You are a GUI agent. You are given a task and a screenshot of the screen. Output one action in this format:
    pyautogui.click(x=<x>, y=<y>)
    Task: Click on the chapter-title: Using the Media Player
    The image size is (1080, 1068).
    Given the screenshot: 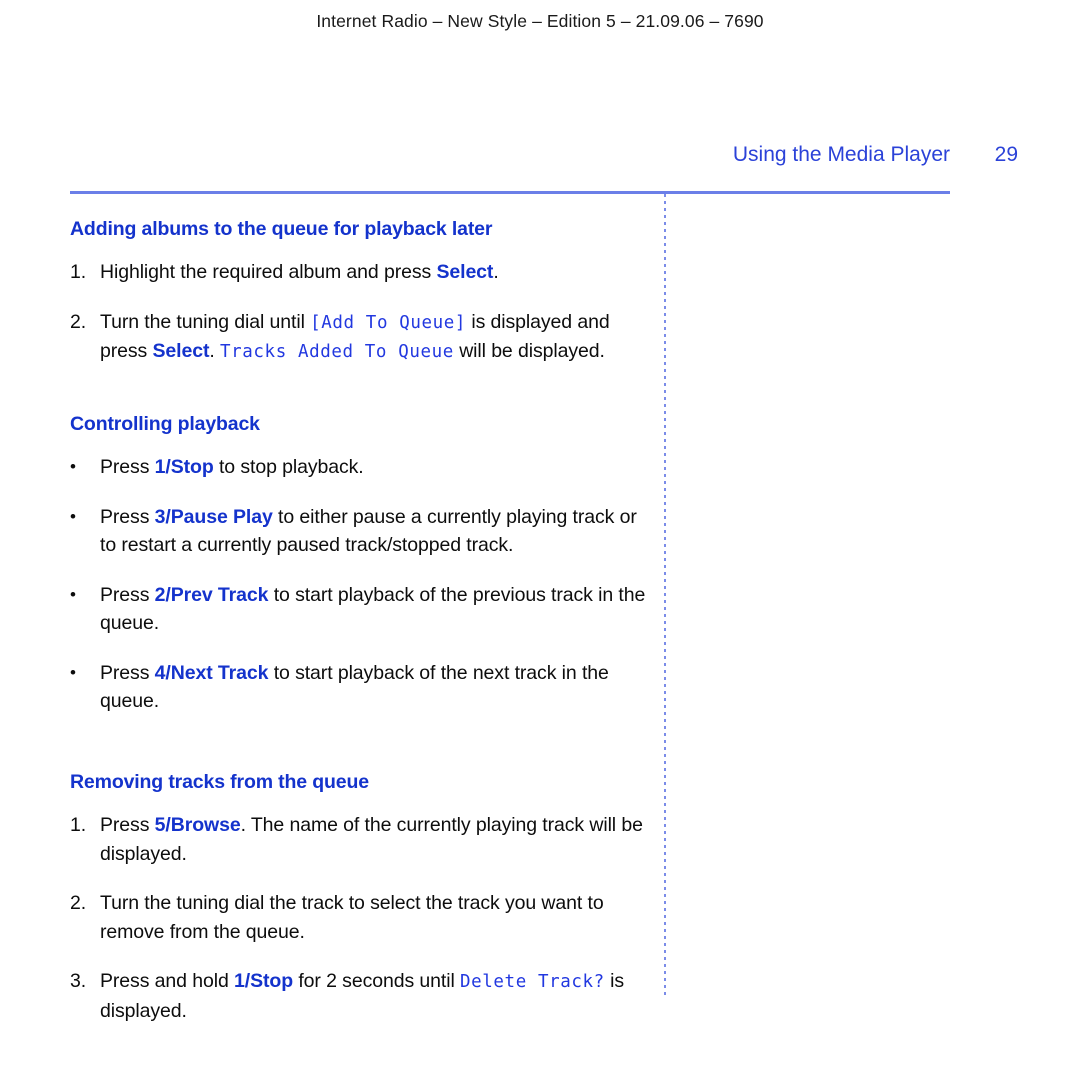 What is the action you would take?
    pyautogui.click(x=841, y=154)
    